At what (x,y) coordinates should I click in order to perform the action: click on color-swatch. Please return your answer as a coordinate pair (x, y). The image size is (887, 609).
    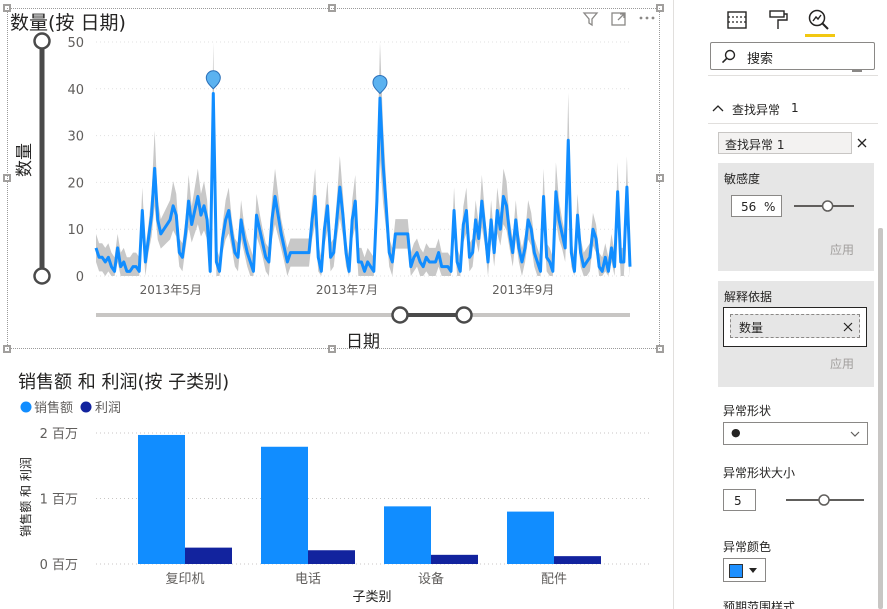
    Looking at the image, I should click on (736, 571).